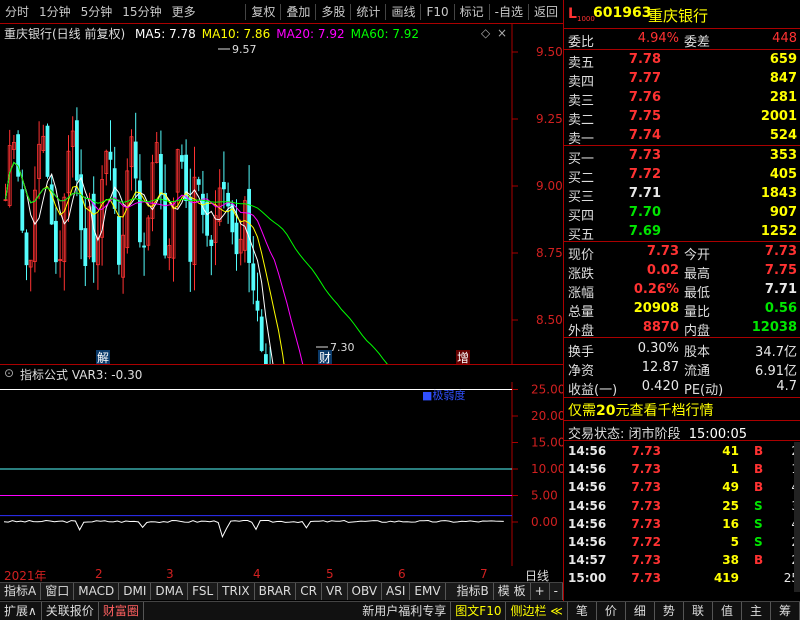  Describe the element at coordinates (783, 212) in the screenshot. I see `bids-volume: 907` at that location.